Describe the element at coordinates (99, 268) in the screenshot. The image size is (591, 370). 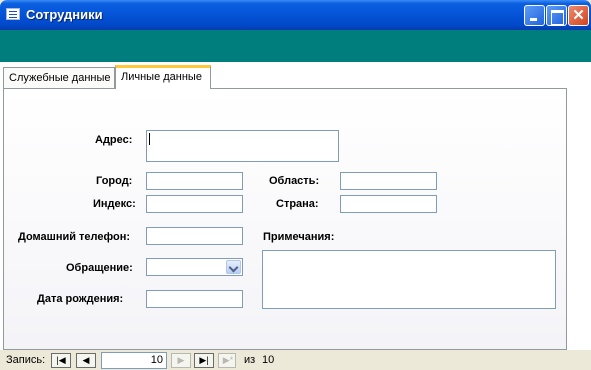
I see `title-of-courtesy-label: Обращение:` at that location.